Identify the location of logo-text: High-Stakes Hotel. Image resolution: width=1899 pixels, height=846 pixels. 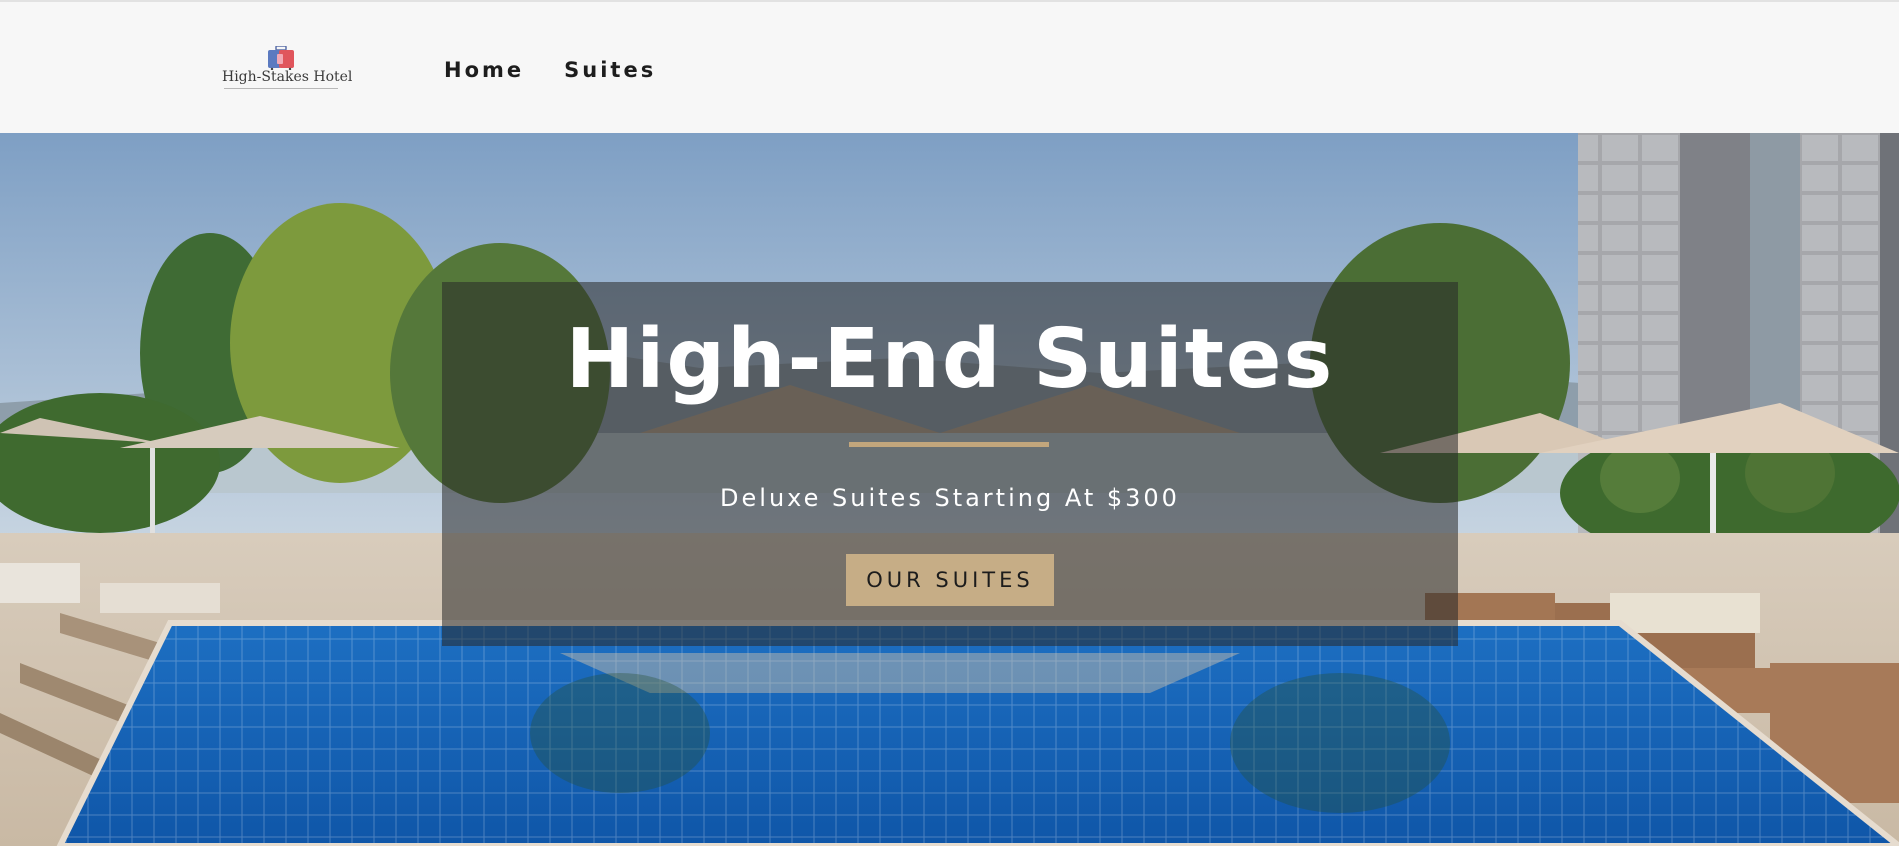
(287, 77).